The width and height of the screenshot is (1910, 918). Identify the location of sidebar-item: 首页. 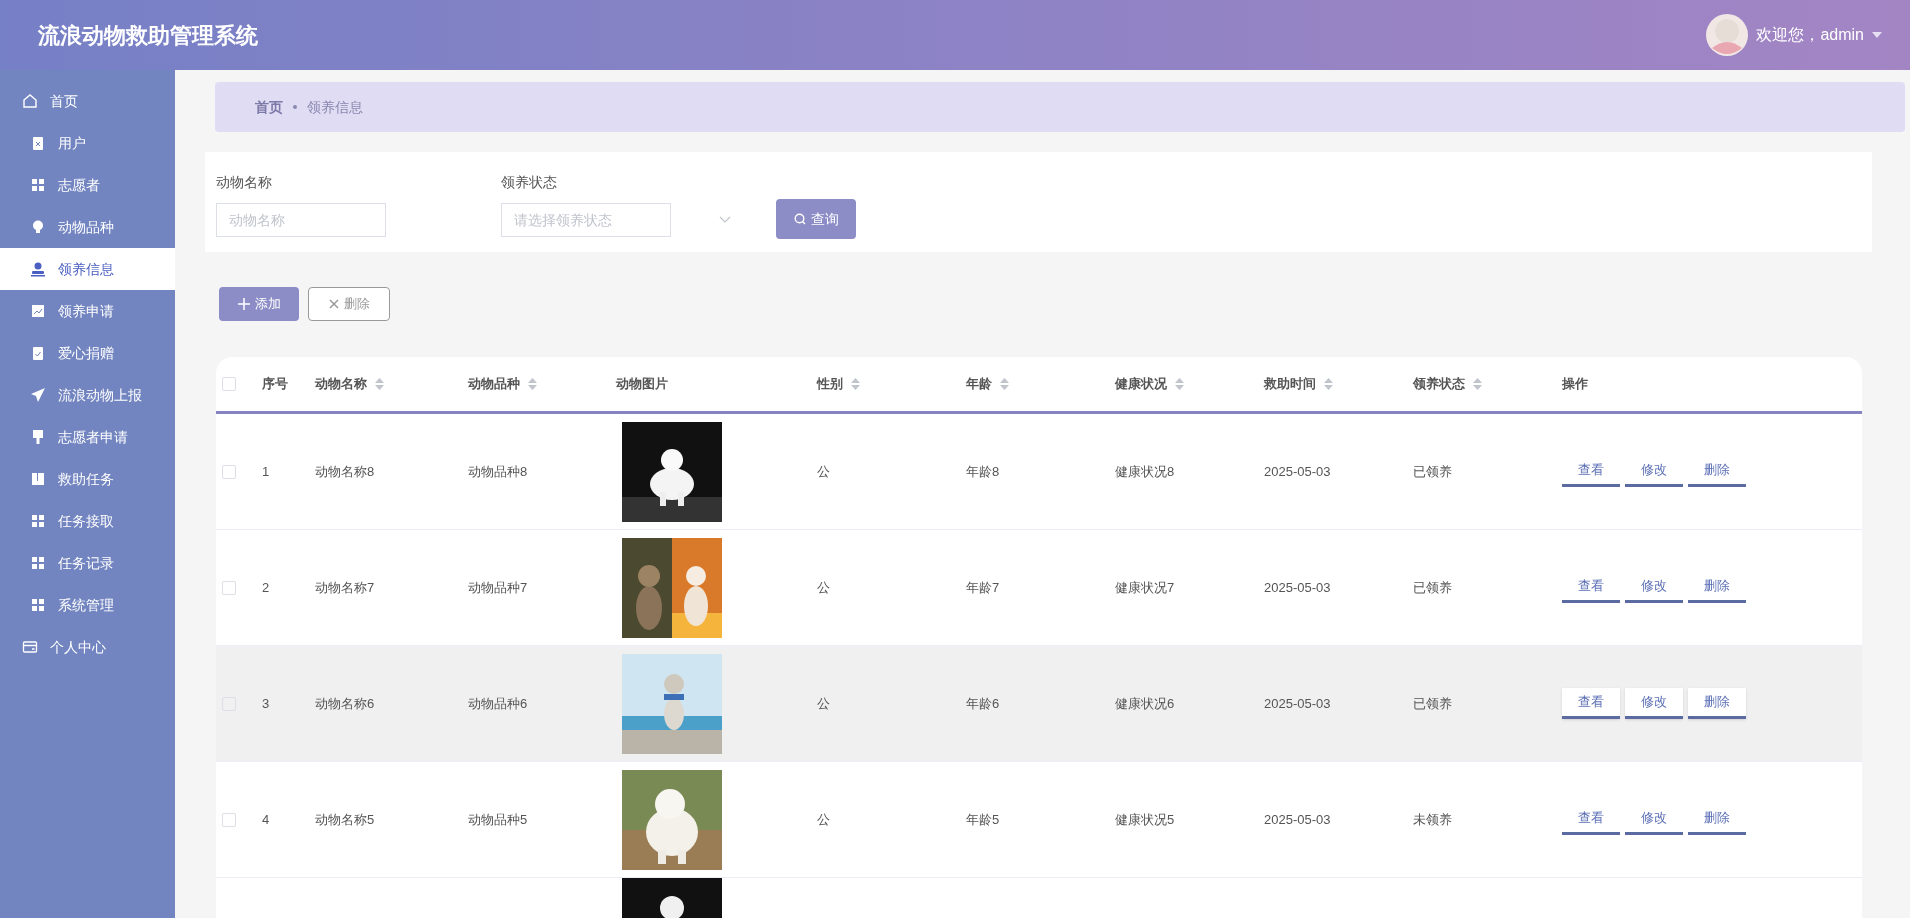
(87, 101).